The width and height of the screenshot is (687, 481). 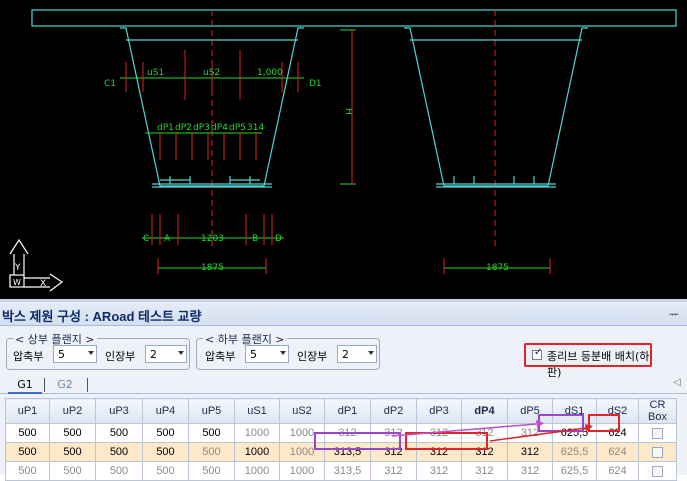 I want to click on label-d: D, so click(x=278, y=239).